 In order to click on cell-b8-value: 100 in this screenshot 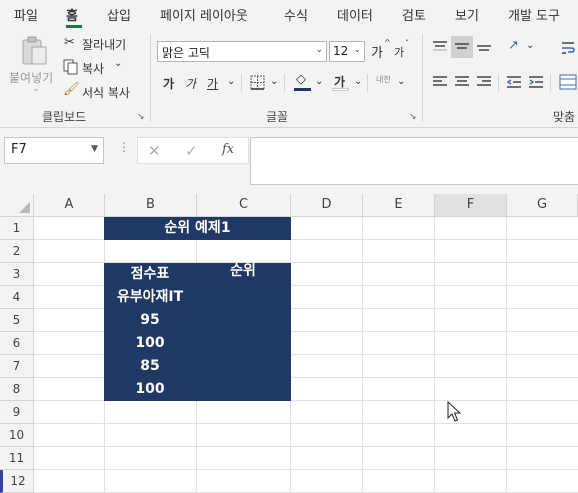, I will do `click(150, 389)`.